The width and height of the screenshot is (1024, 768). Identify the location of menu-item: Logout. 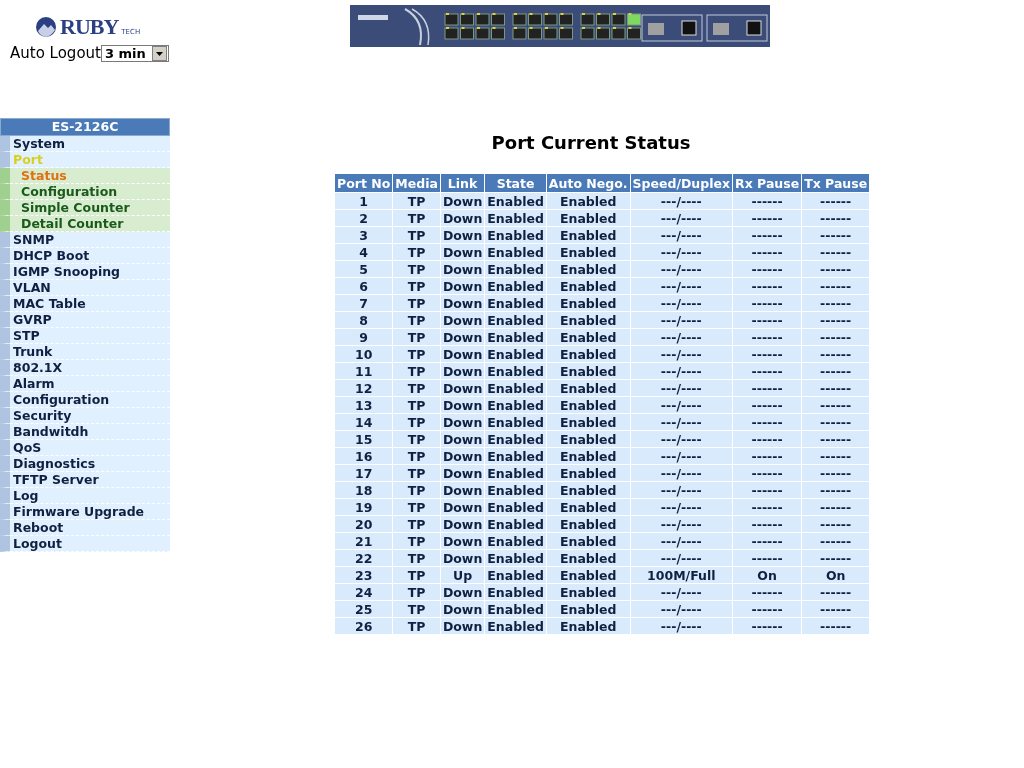
(85, 544).